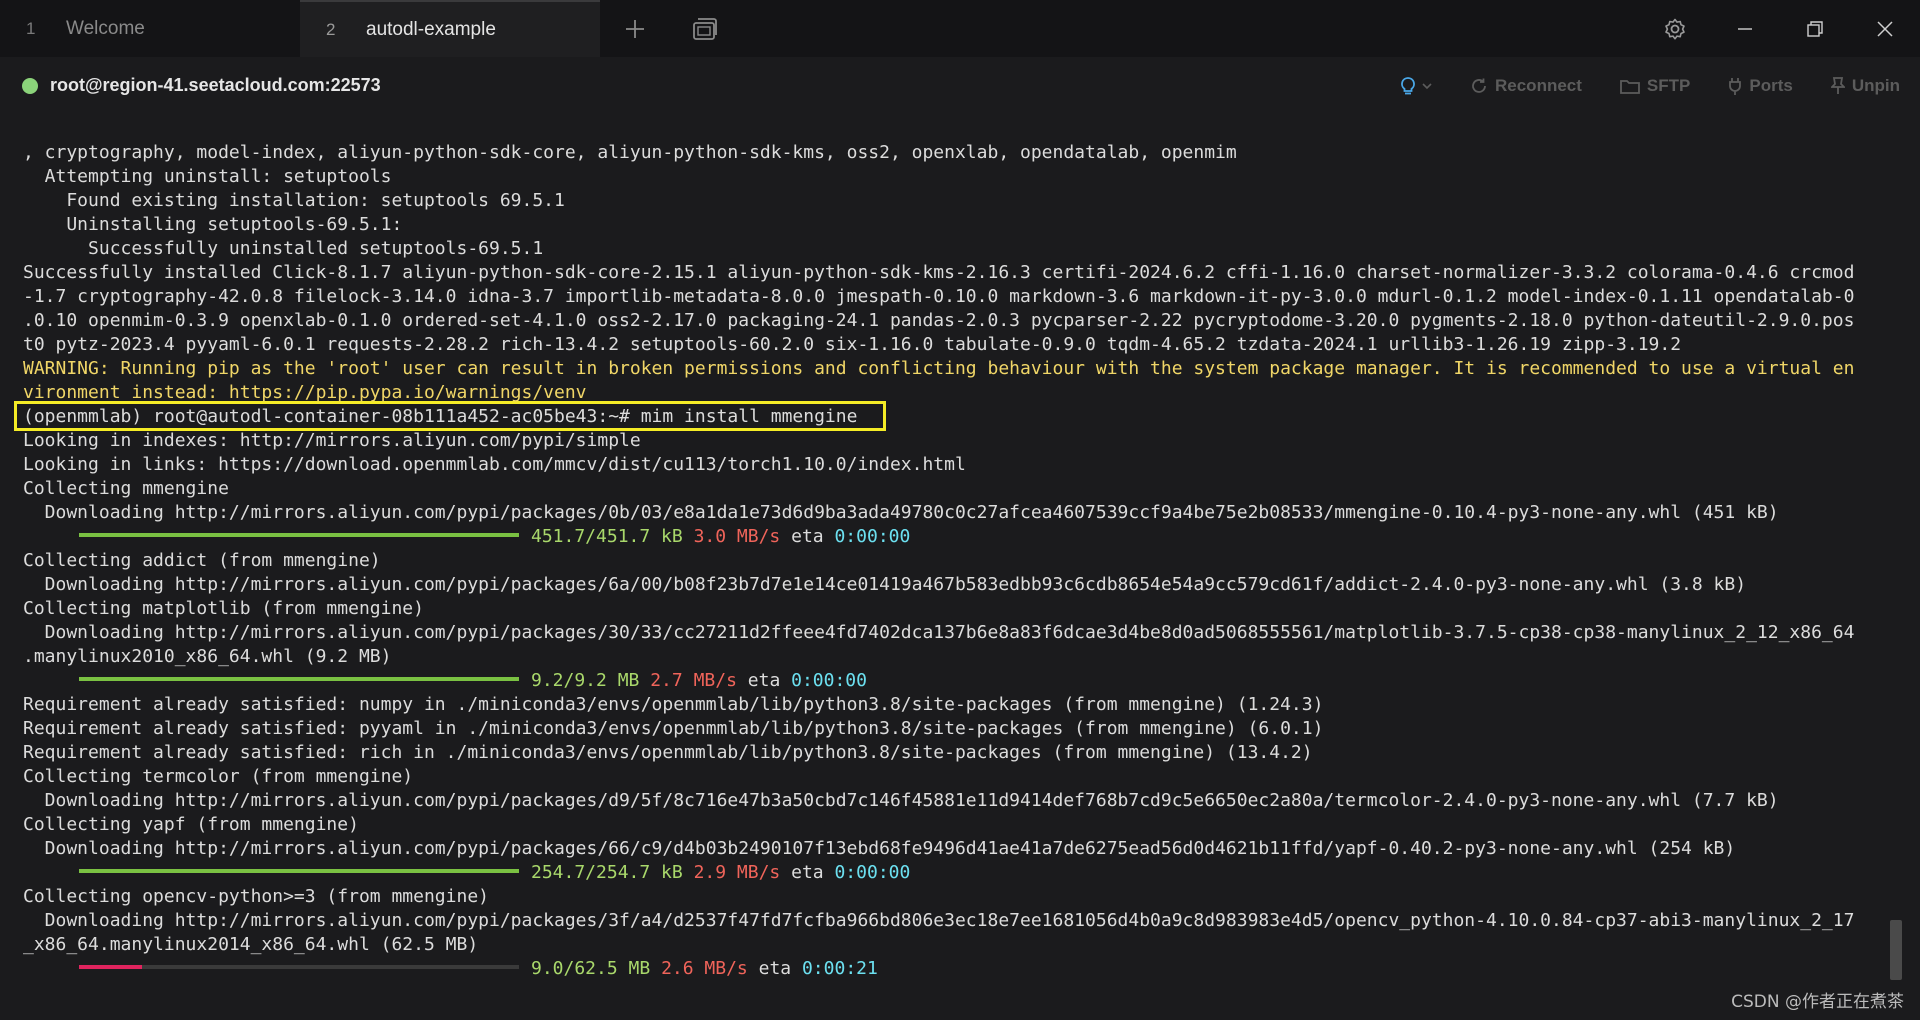 The width and height of the screenshot is (1920, 1020). Describe the element at coordinates (607, 536) in the screenshot. I see `progress-size: 451.7/451.7 kB` at that location.